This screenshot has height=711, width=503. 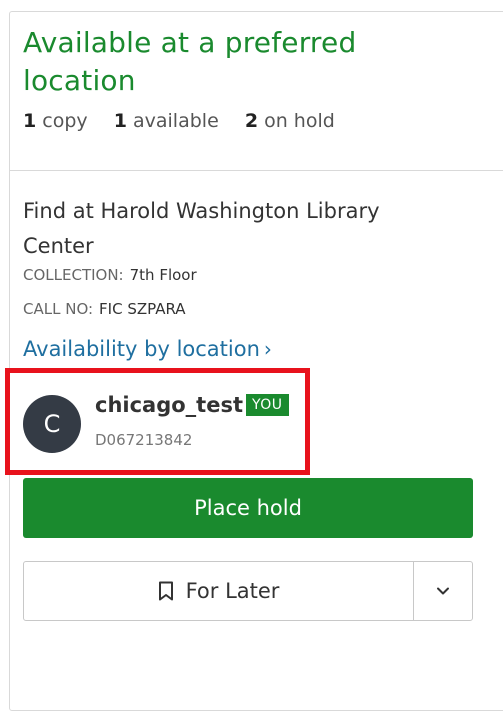 I want to click on call-number-value: FIC SZPARA, so click(x=142, y=309).